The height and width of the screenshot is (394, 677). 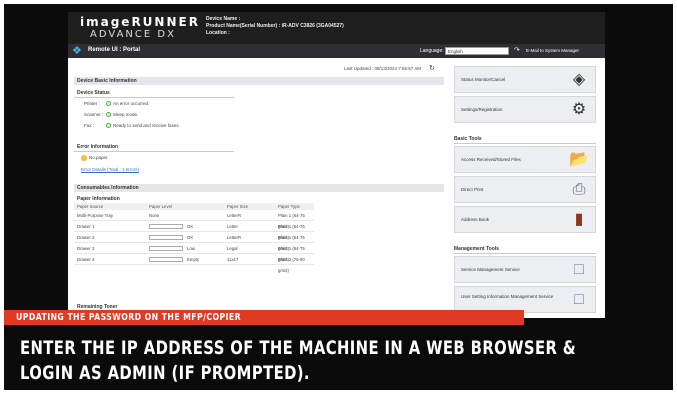 What do you see at coordinates (165, 373) in the screenshot?
I see `caption-line-2: LOGIN AS ADMIN (IF PROMPTED).` at bounding box center [165, 373].